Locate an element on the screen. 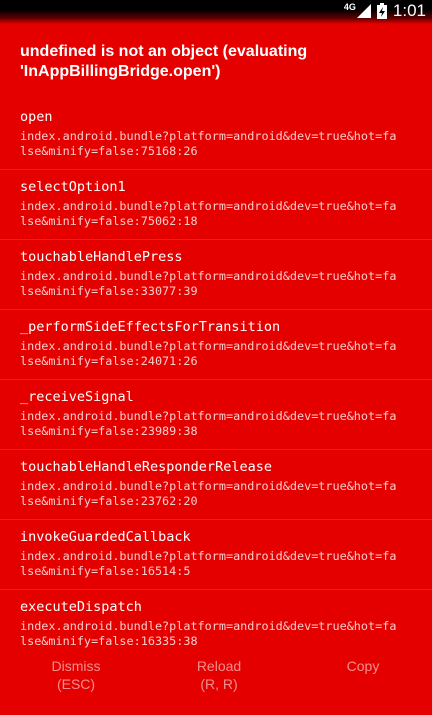 The image size is (432, 715). frame-function-name: _performSideEffectsForTransition is located at coordinates (150, 327).